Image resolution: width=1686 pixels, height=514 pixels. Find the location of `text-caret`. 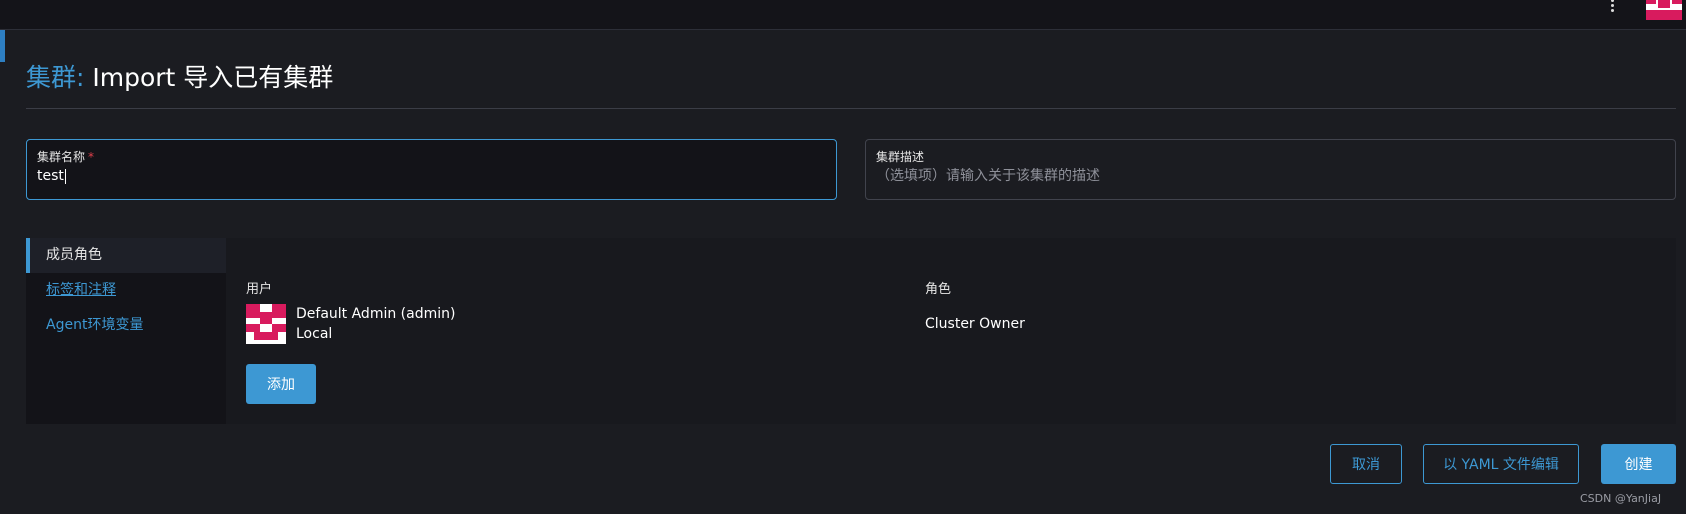

text-caret is located at coordinates (65, 176).